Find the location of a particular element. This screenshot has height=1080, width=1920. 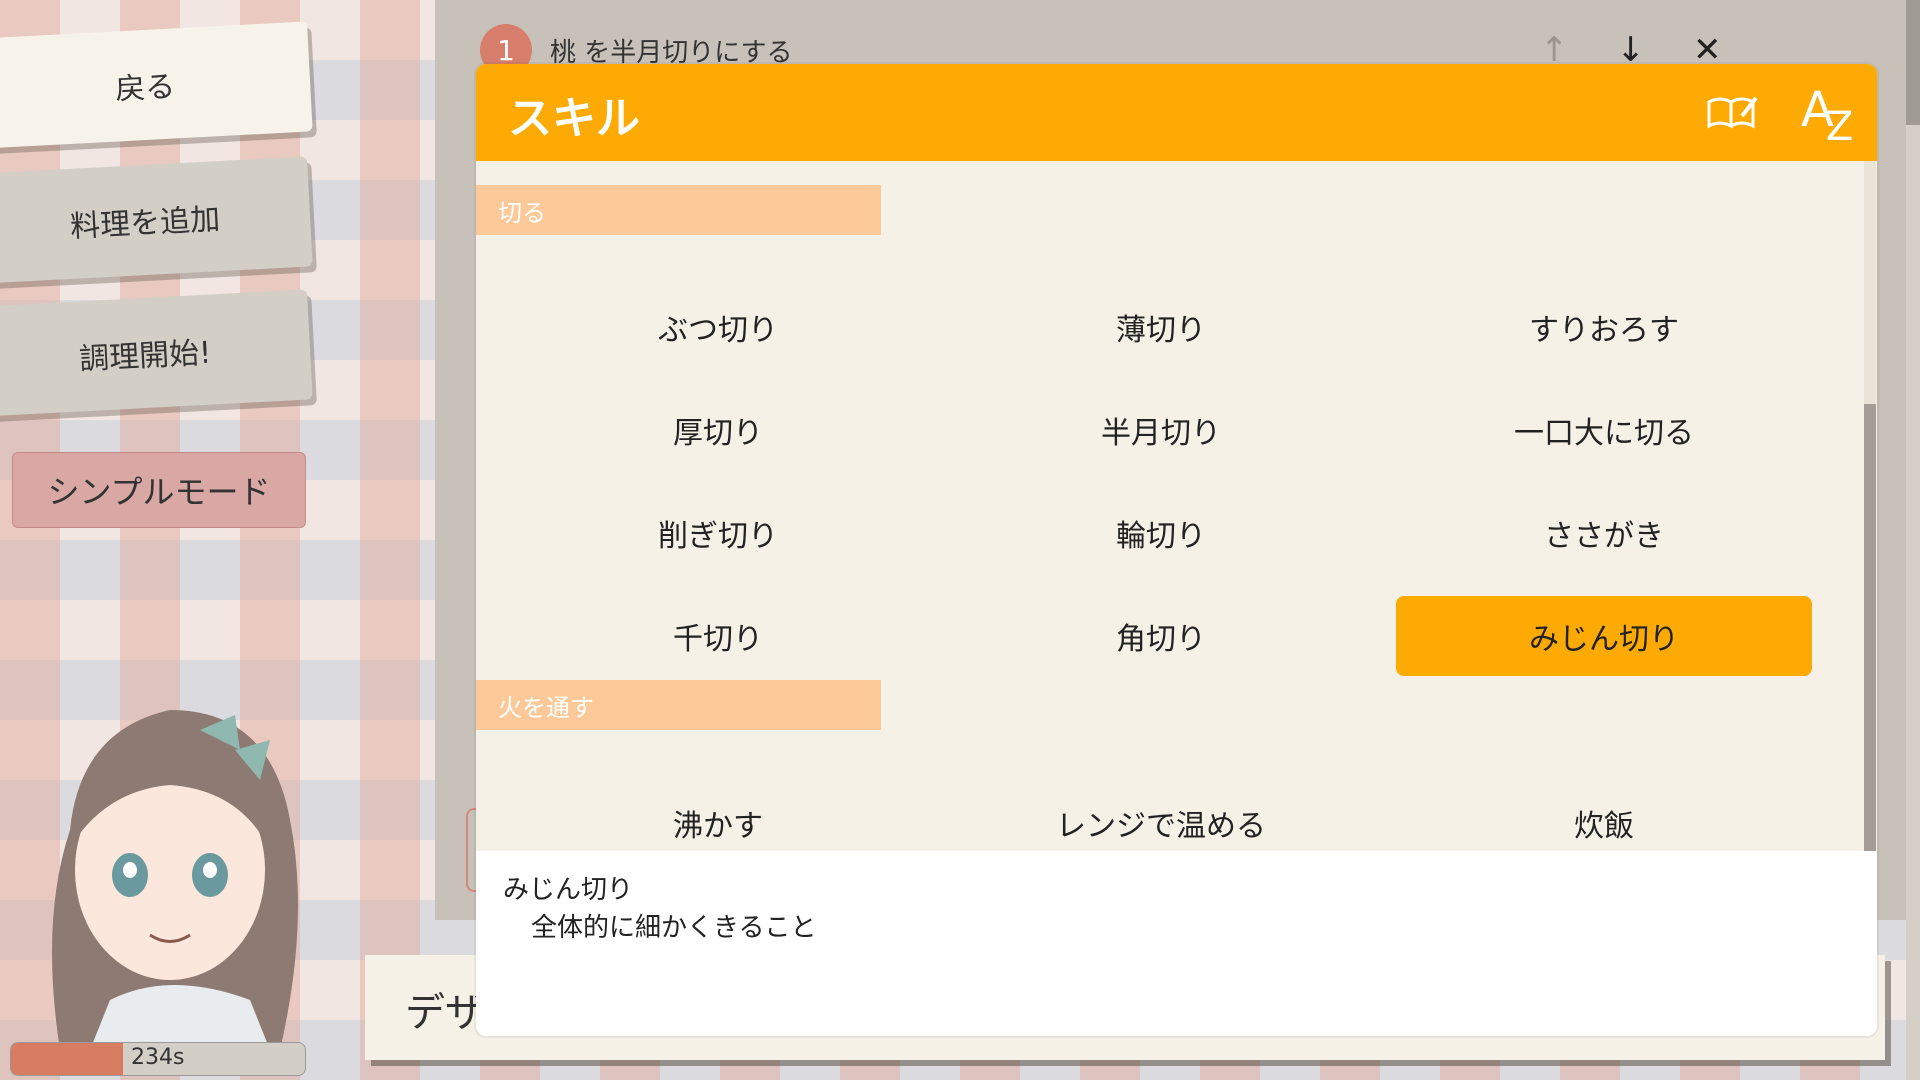

add-dish-button: 料理を追加 is located at coordinates (156, 220).